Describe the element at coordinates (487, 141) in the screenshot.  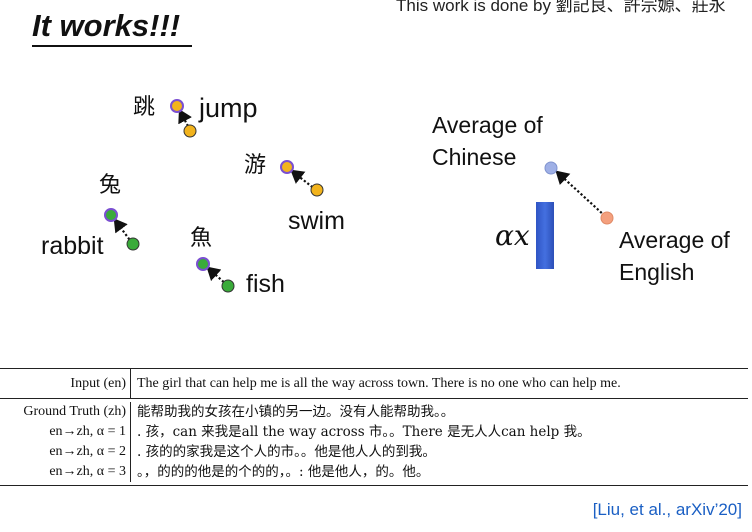
I see `avg-chinese-label: Average of Chinese` at that location.